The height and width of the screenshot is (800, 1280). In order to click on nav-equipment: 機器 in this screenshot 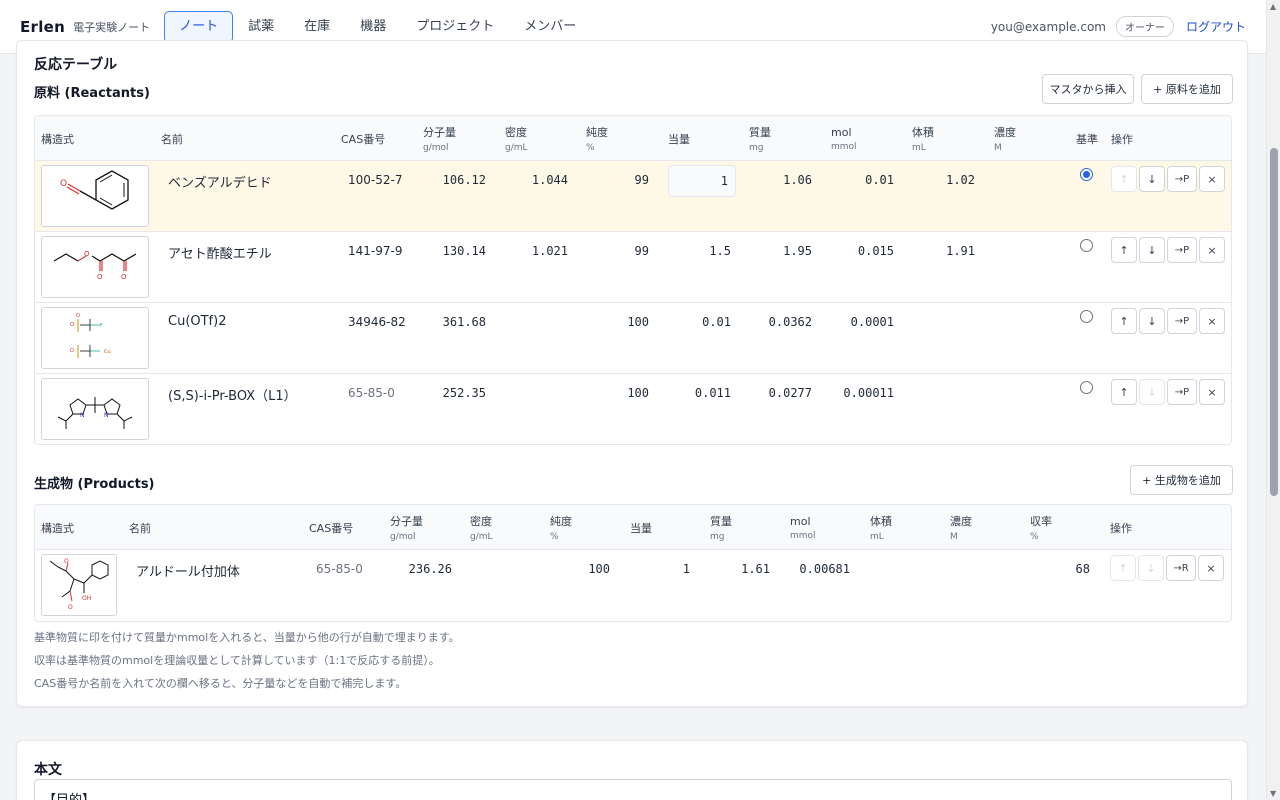, I will do `click(373, 27)`.